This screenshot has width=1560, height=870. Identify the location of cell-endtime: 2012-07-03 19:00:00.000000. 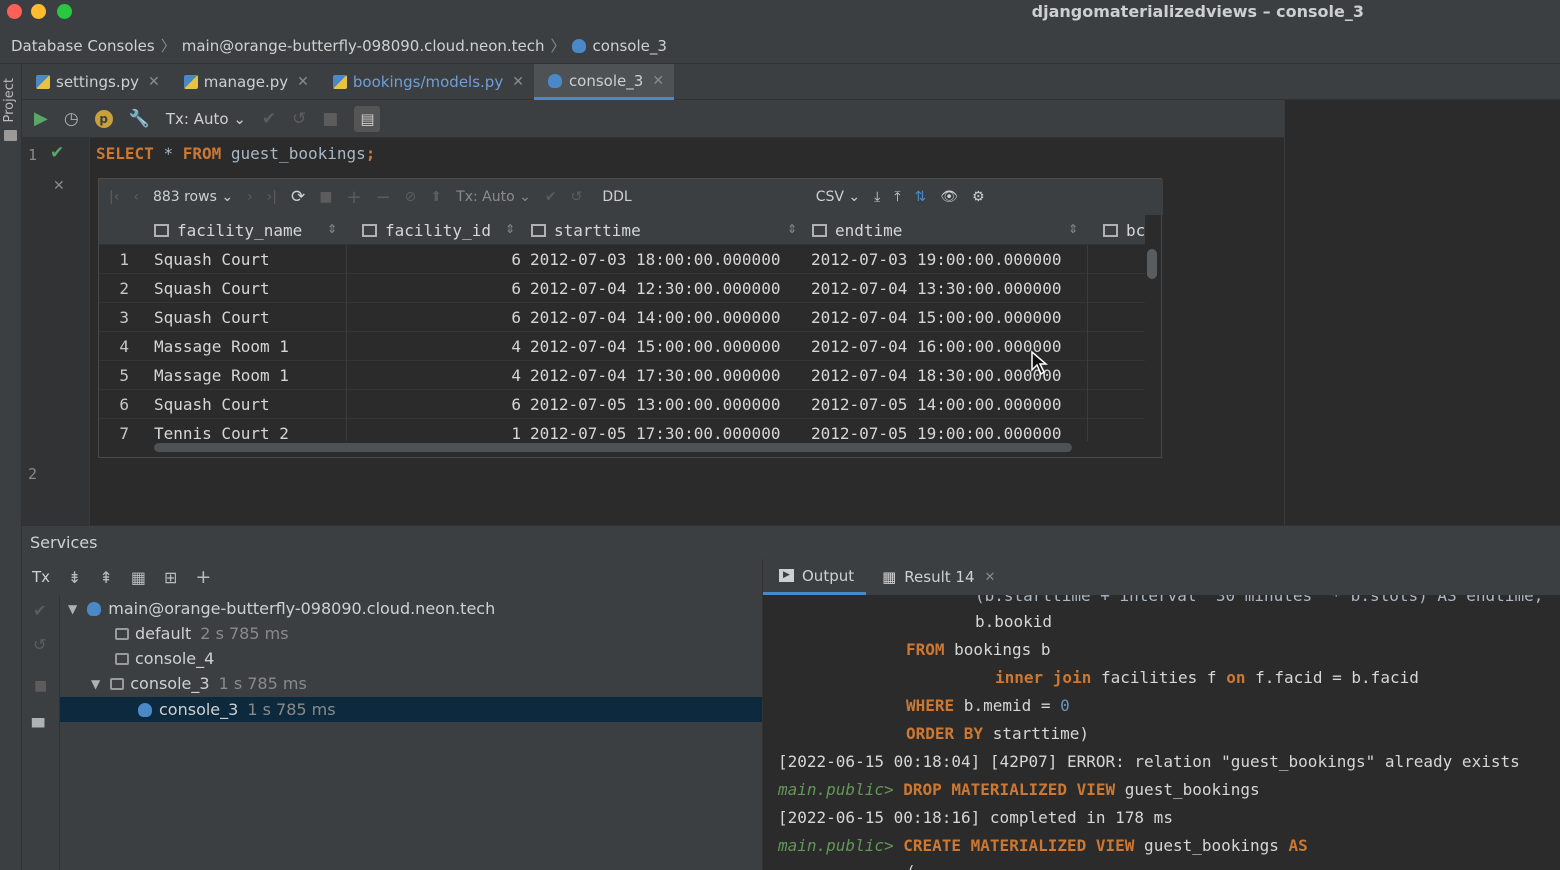
(949, 259).